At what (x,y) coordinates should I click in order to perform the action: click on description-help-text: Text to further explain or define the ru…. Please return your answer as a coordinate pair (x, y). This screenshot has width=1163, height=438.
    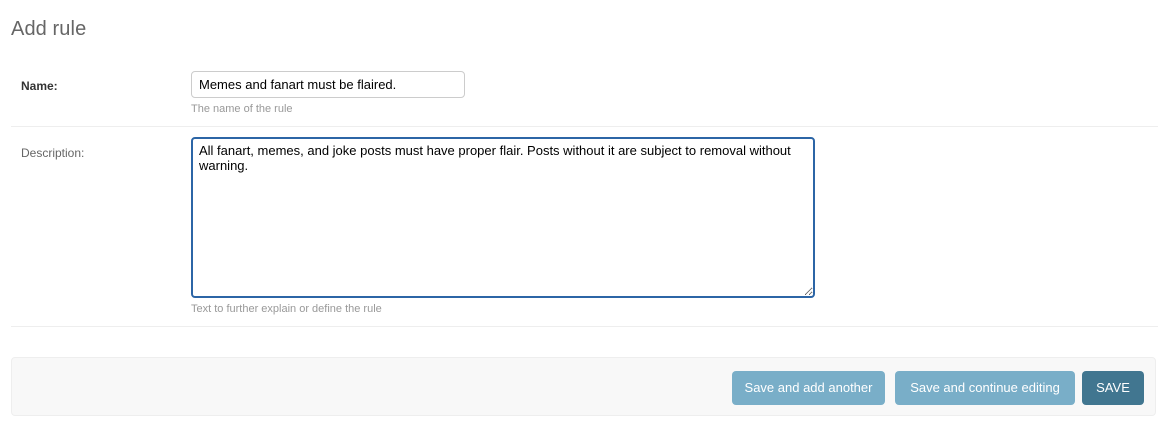
    Looking at the image, I should click on (286, 309).